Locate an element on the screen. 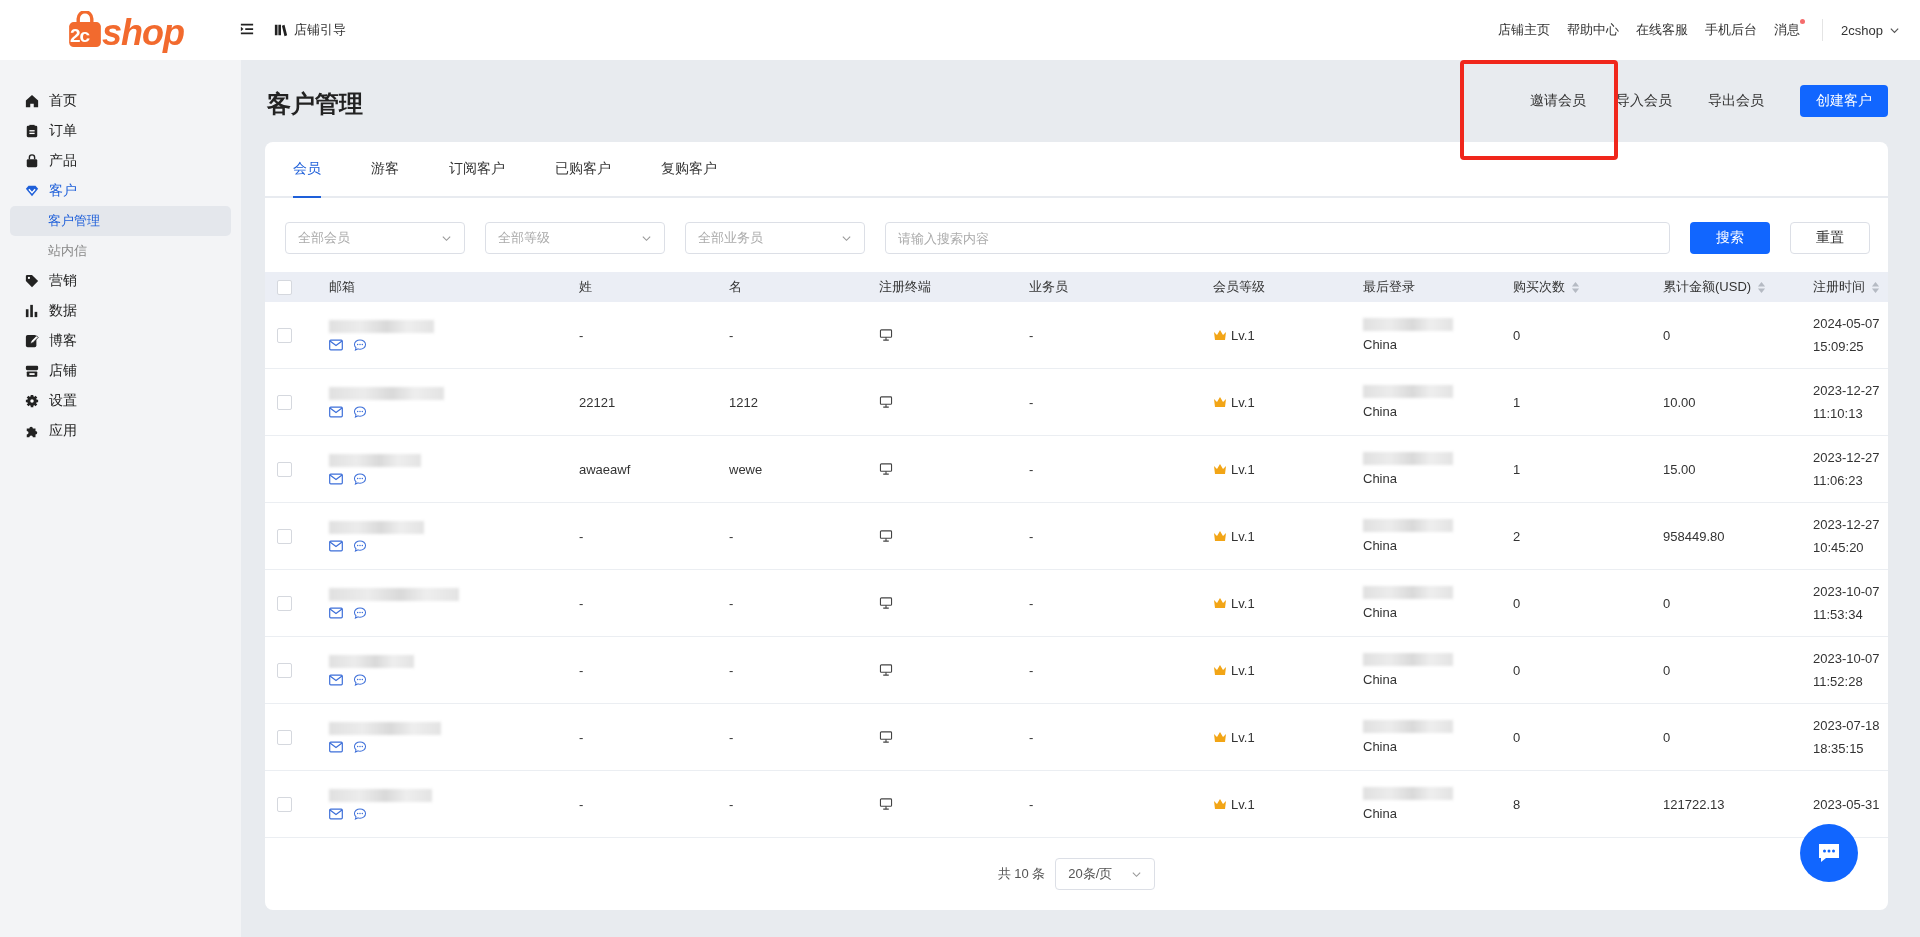 Image resolution: width=1920 pixels, height=937 pixels. page-title: 客户管理 is located at coordinates (315, 104).